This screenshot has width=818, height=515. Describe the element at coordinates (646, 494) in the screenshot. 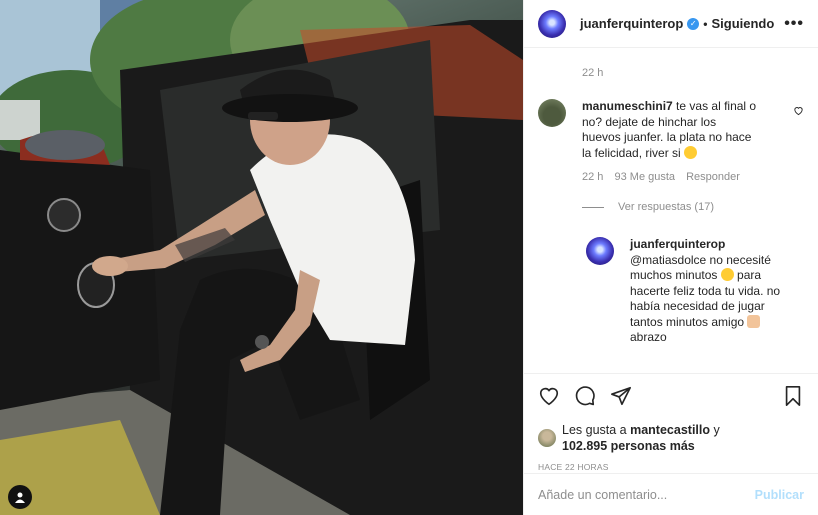

I see `comment-input` at that location.